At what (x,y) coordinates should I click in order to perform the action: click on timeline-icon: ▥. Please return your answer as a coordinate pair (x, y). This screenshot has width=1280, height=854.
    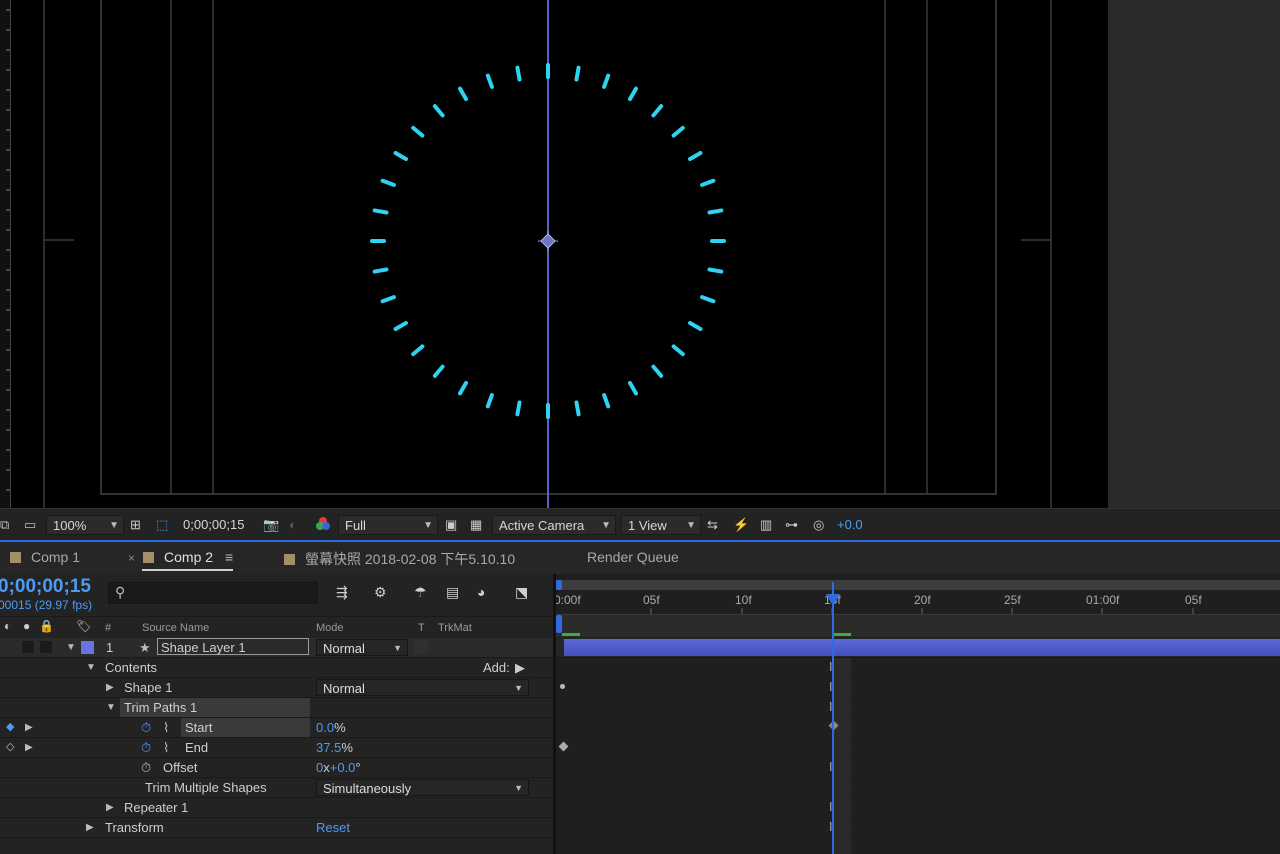
    Looking at the image, I should click on (766, 525).